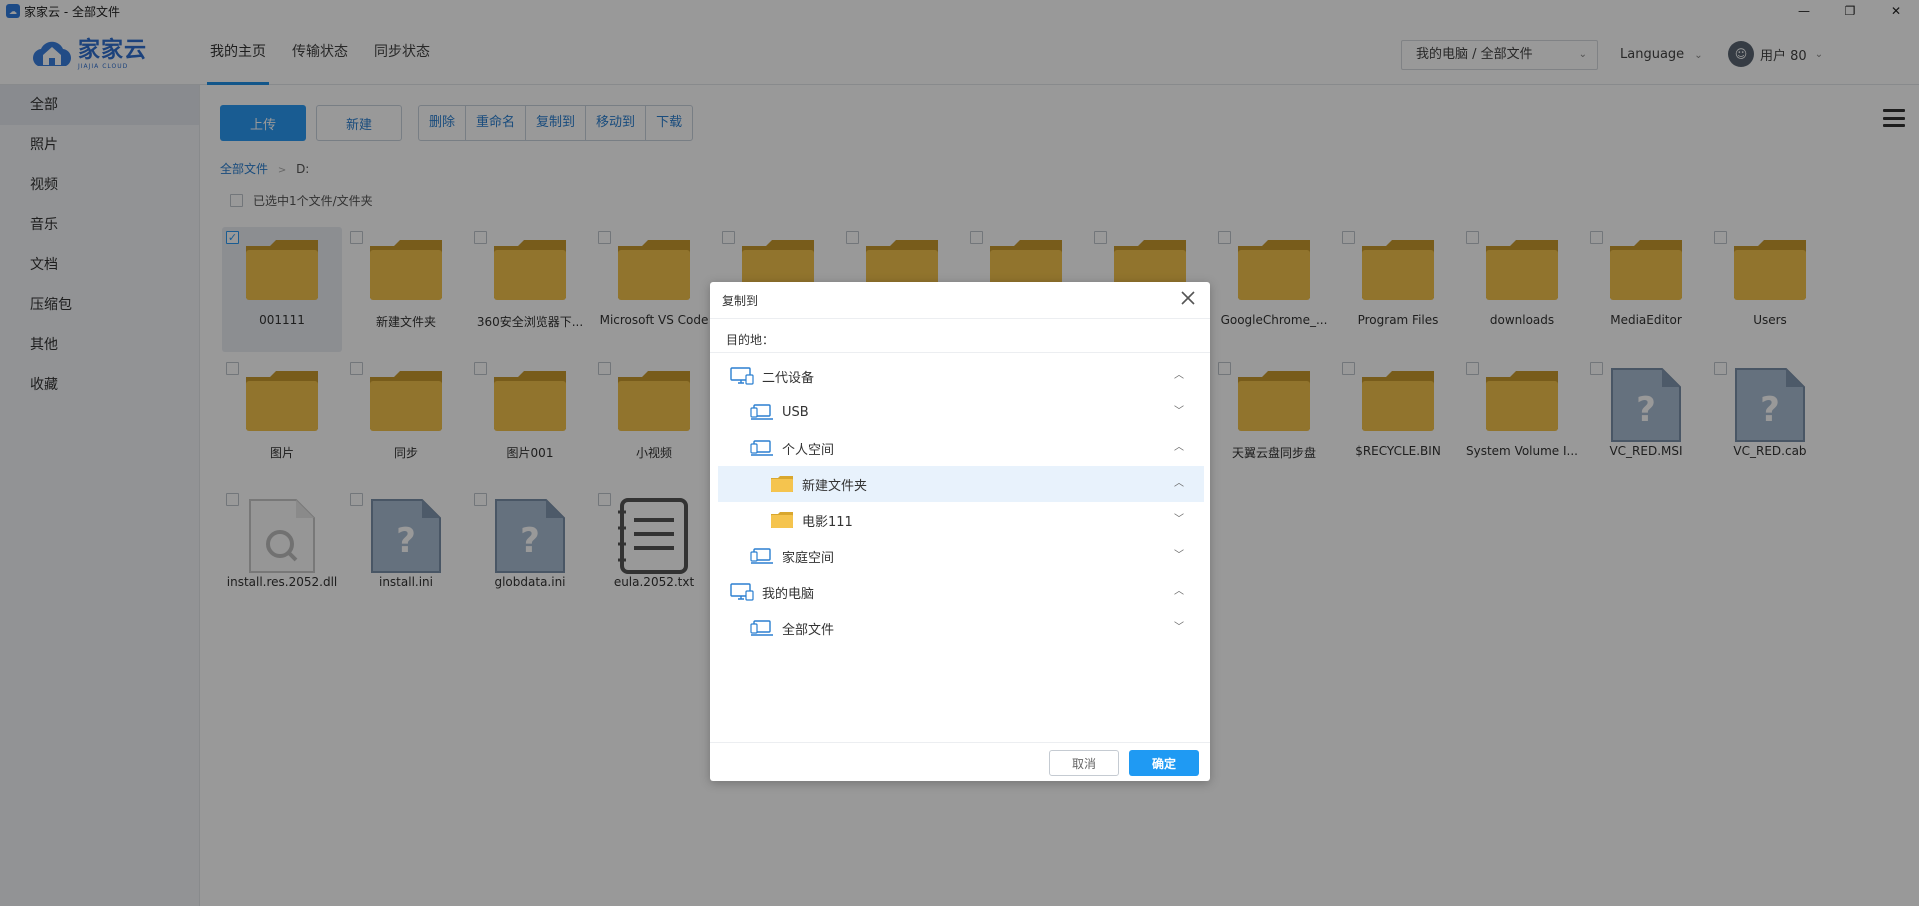 Image resolution: width=1919 pixels, height=906 pixels. What do you see at coordinates (788, 594) in the screenshot?
I see `tree-node-label: 我的电脑` at bounding box center [788, 594].